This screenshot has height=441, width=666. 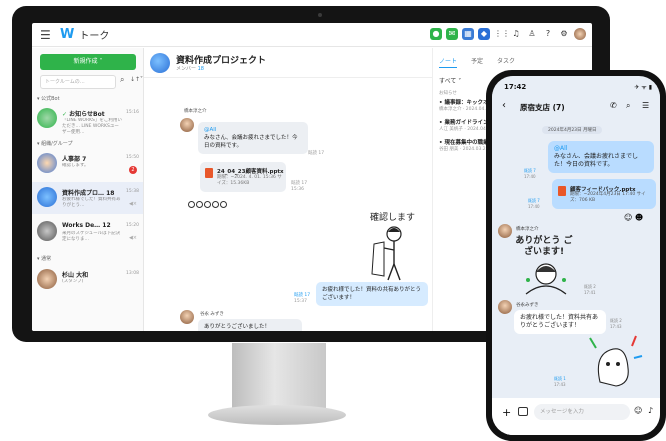 What do you see at coordinates (210, 130) in the screenshot?
I see `mention-all: @All` at bounding box center [210, 130].